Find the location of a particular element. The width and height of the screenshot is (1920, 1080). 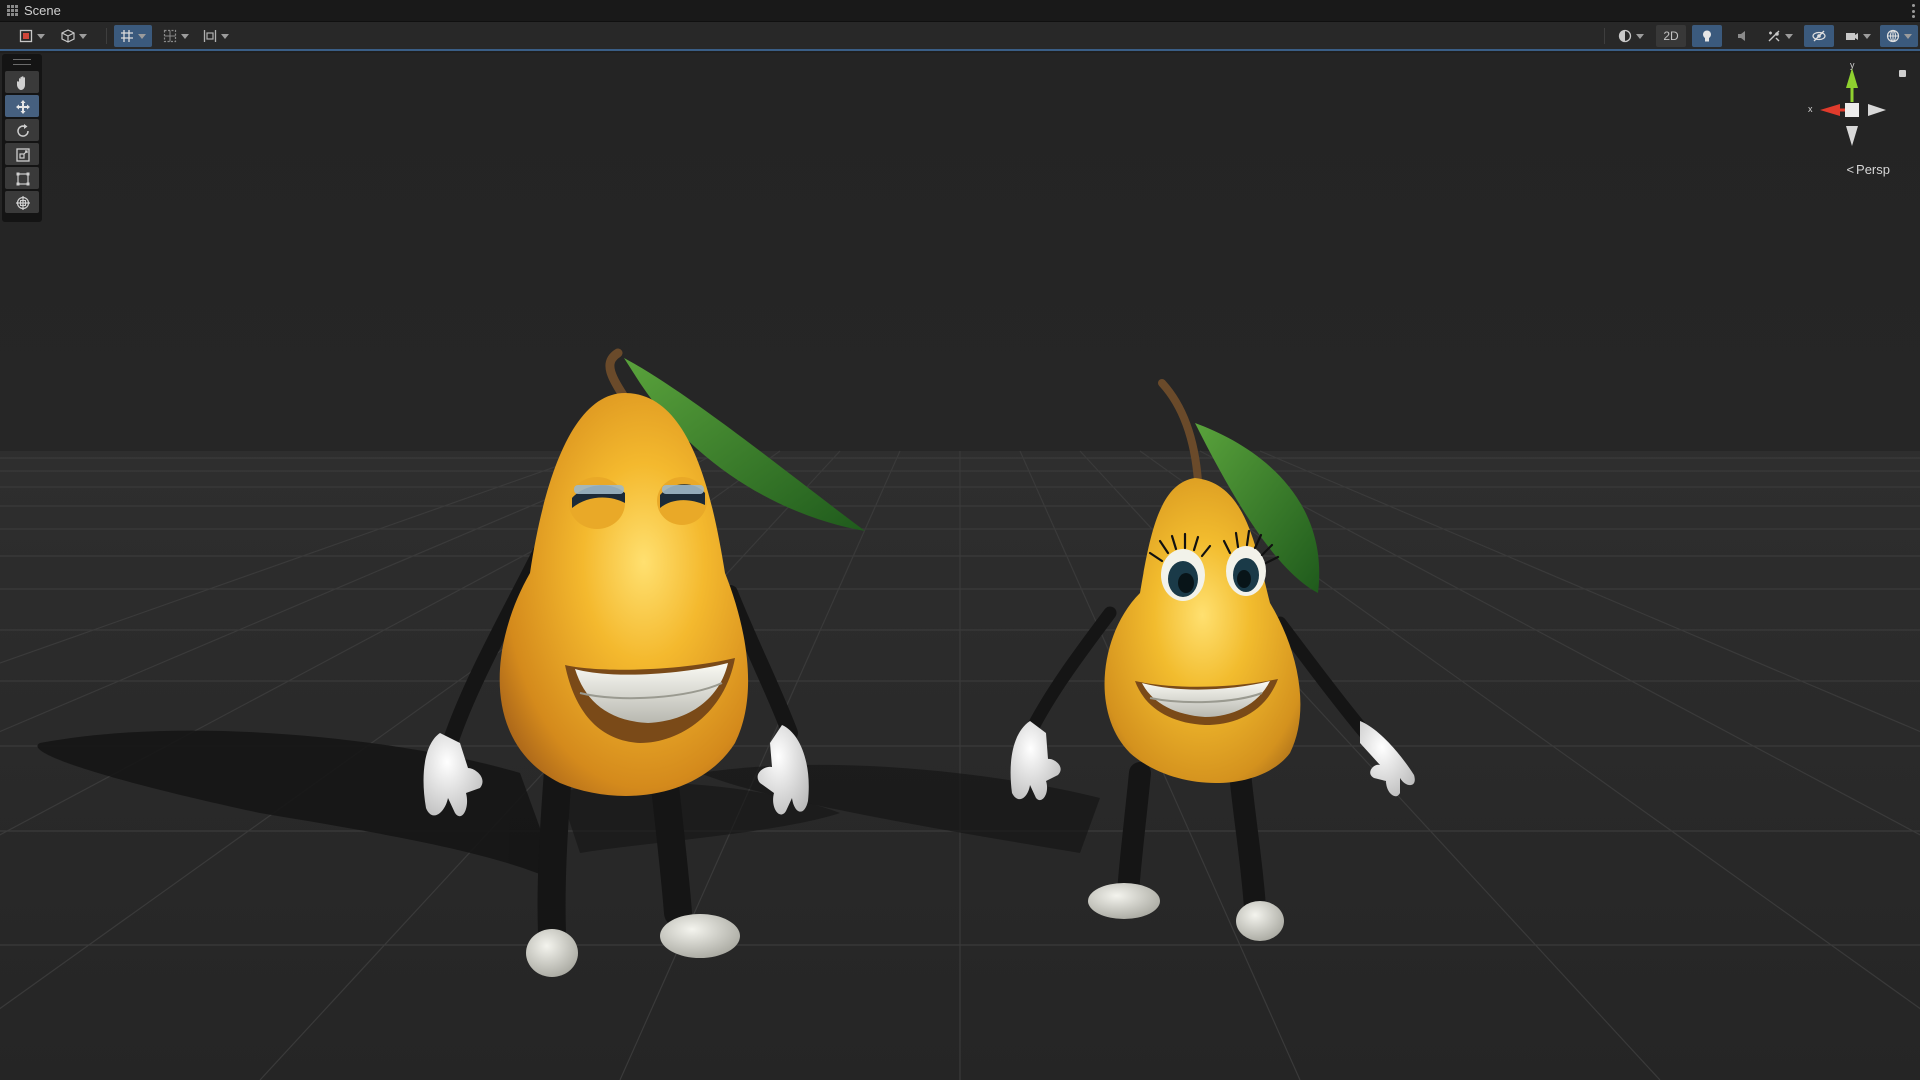

align-dropdown is located at coordinates (216, 36).